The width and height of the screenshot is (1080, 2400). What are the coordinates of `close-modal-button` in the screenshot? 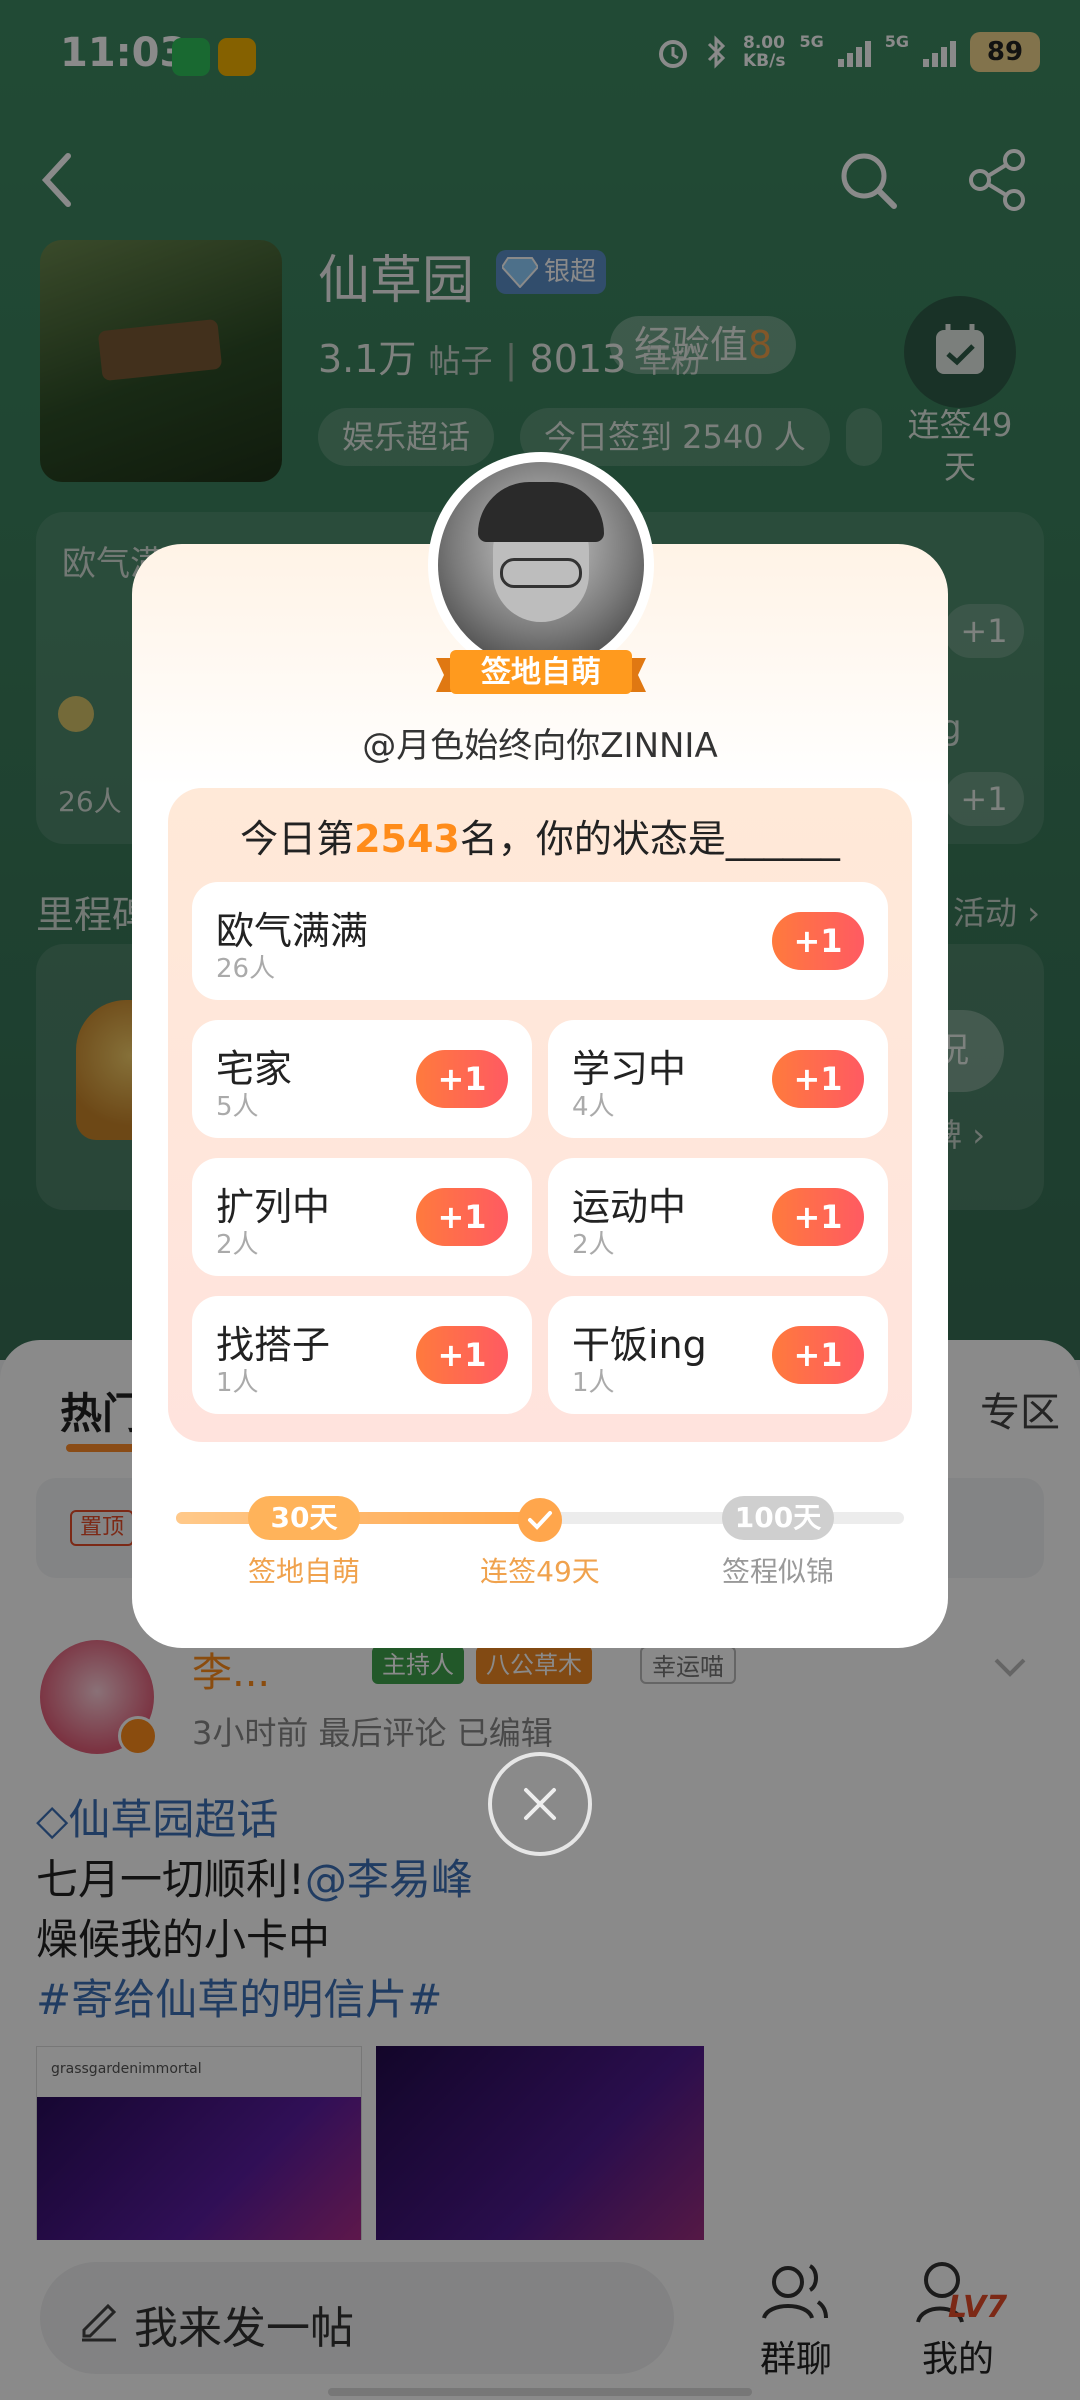 It's located at (540, 1804).